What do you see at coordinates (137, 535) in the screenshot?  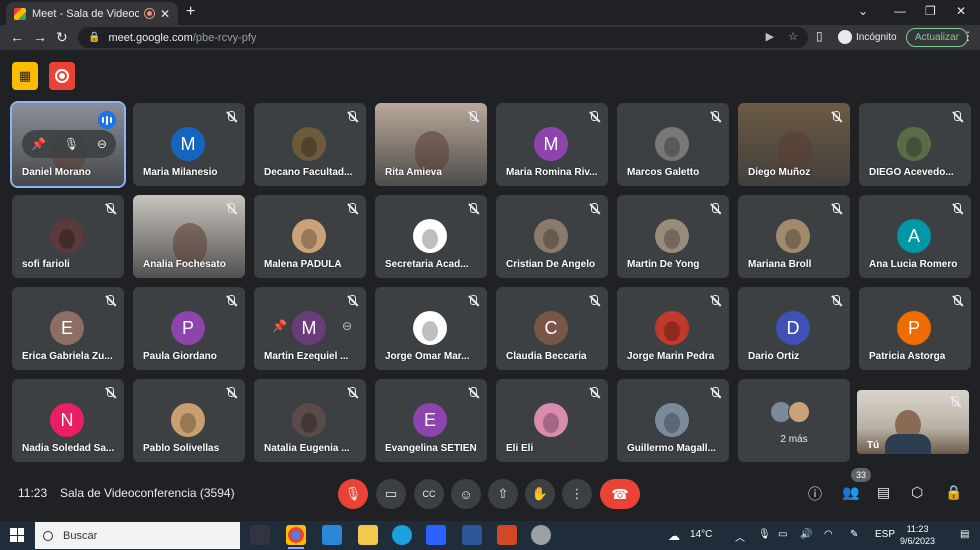 I see `taskbar-search: Buscar` at bounding box center [137, 535].